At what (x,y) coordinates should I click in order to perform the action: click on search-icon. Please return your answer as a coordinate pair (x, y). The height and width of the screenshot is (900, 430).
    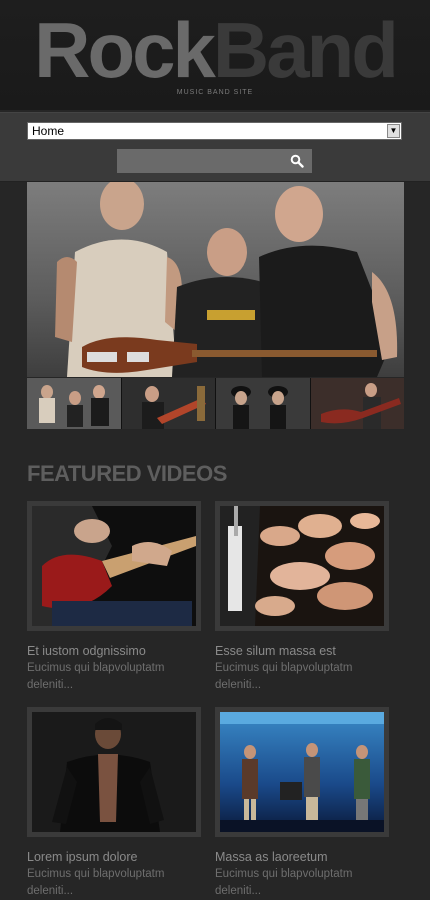
    Looking at the image, I should click on (297, 161).